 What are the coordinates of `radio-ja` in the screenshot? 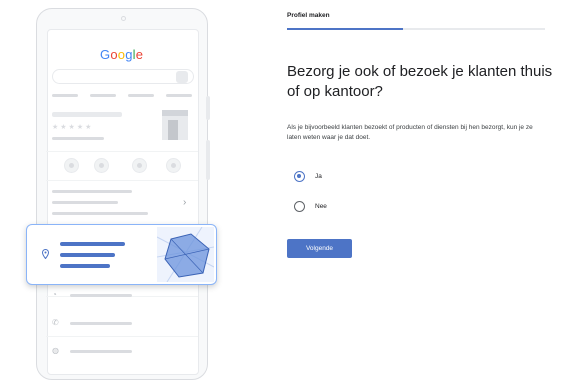 It's located at (299, 176).